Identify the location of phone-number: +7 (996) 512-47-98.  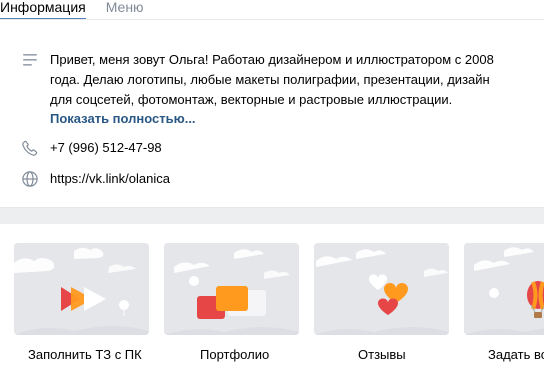
(106, 148).